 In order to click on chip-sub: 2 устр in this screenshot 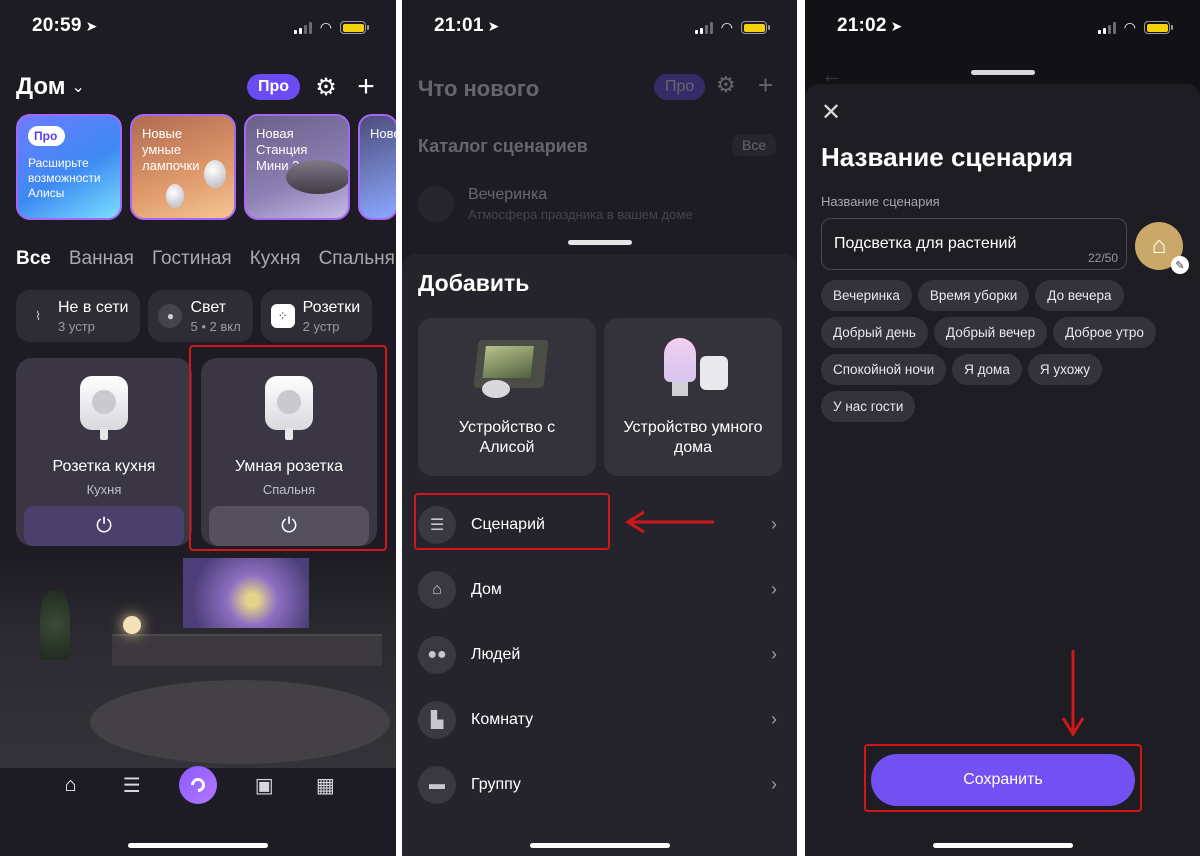, I will do `click(321, 326)`.